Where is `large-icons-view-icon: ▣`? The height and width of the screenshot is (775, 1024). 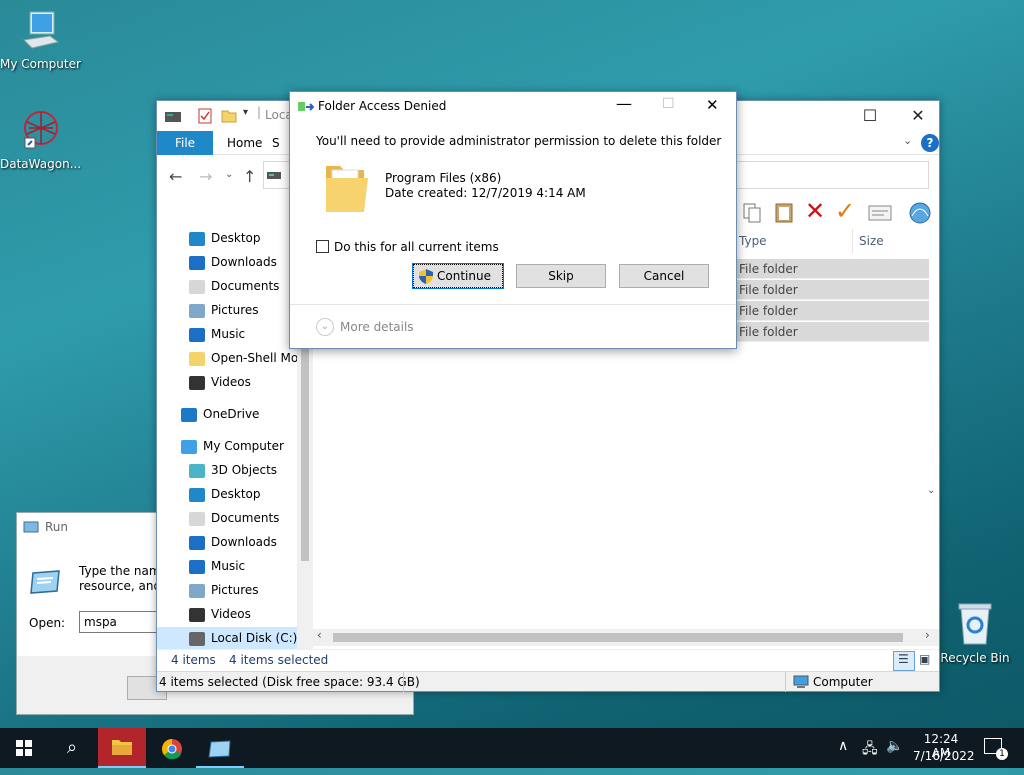 large-icons-view-icon: ▣ is located at coordinates (925, 659).